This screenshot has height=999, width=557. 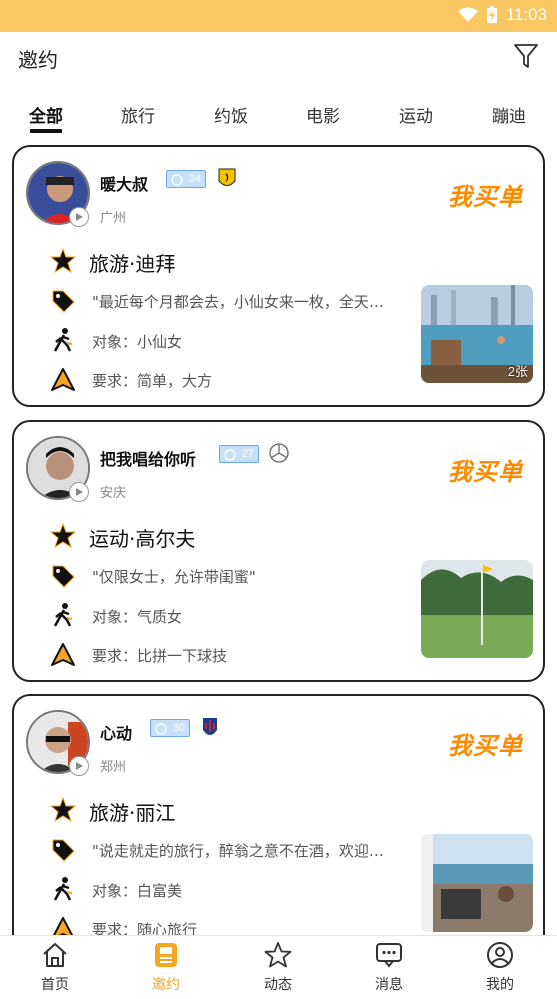 I want to click on battery-icon, so click(x=491, y=14).